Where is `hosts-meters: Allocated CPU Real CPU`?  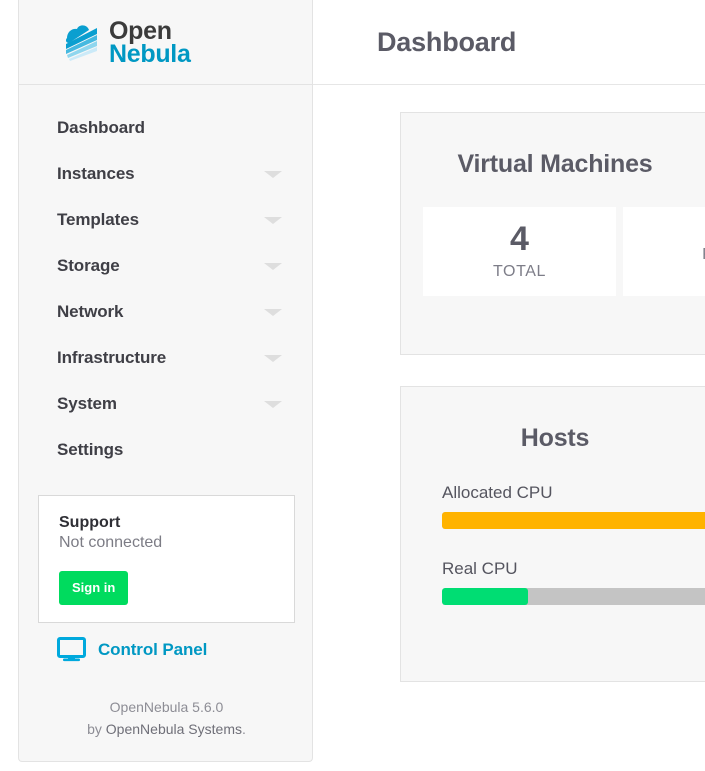
hosts-meters: Allocated CPU Real CPU is located at coordinates (553, 529).